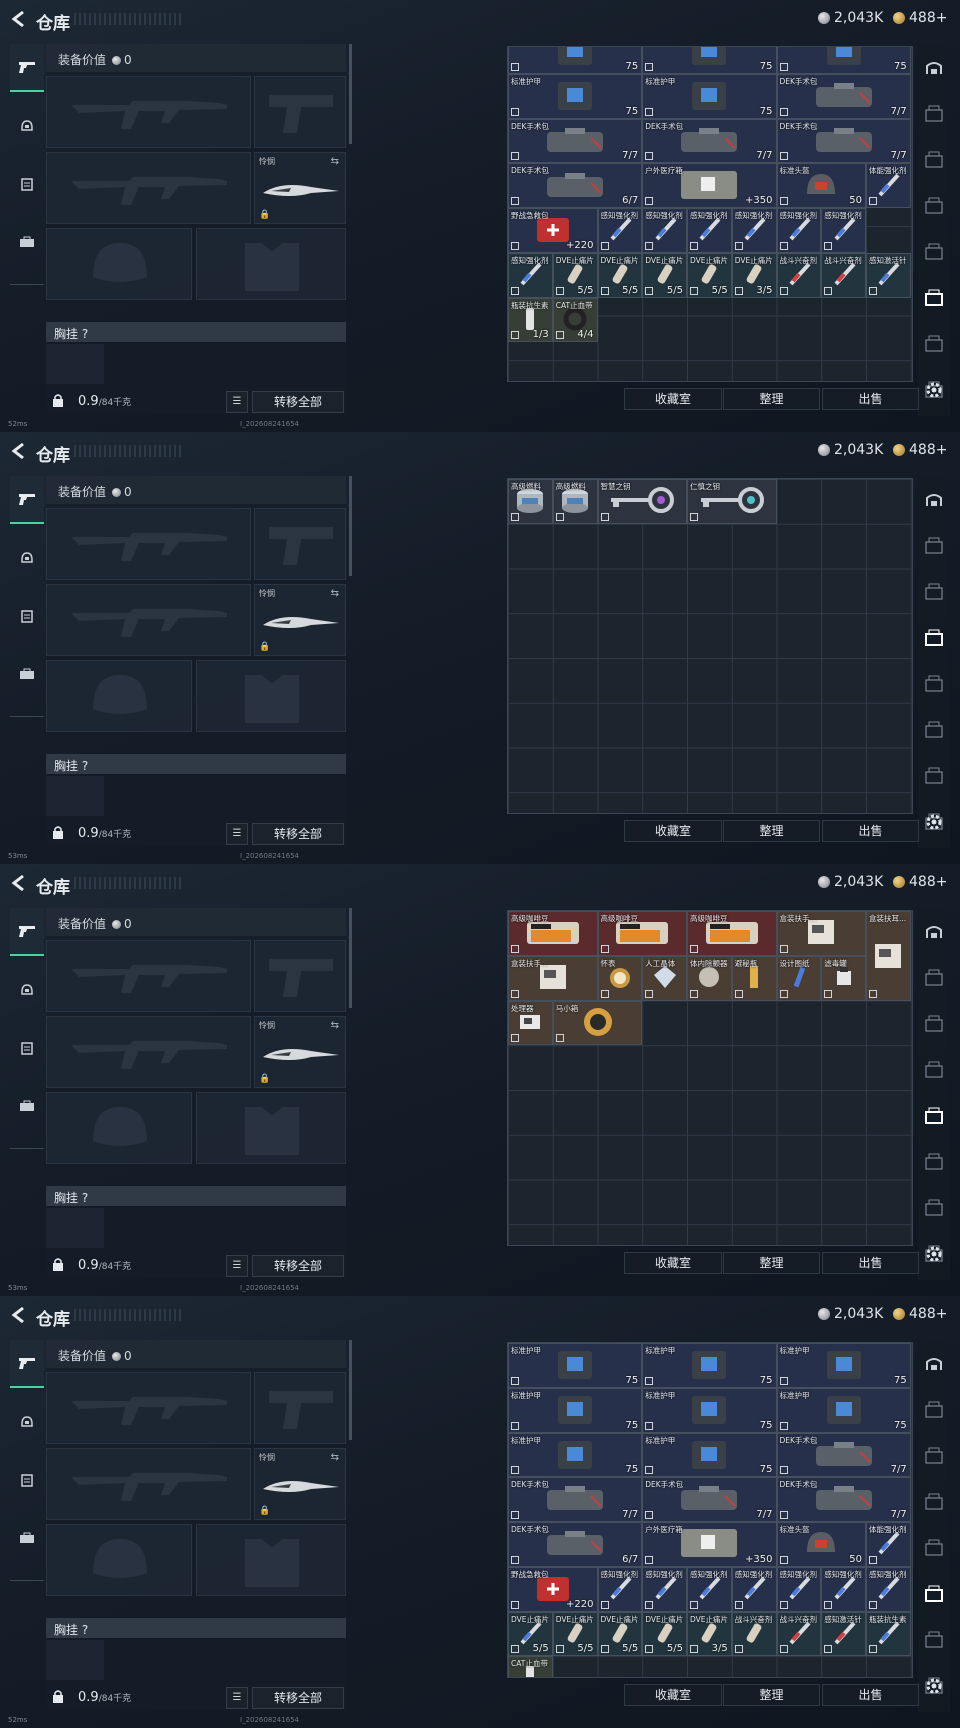 The image size is (960, 1728). I want to click on storage-grid: 高级燃料 高级燃料 智慧之钥 仁慎之钥, so click(710, 646).